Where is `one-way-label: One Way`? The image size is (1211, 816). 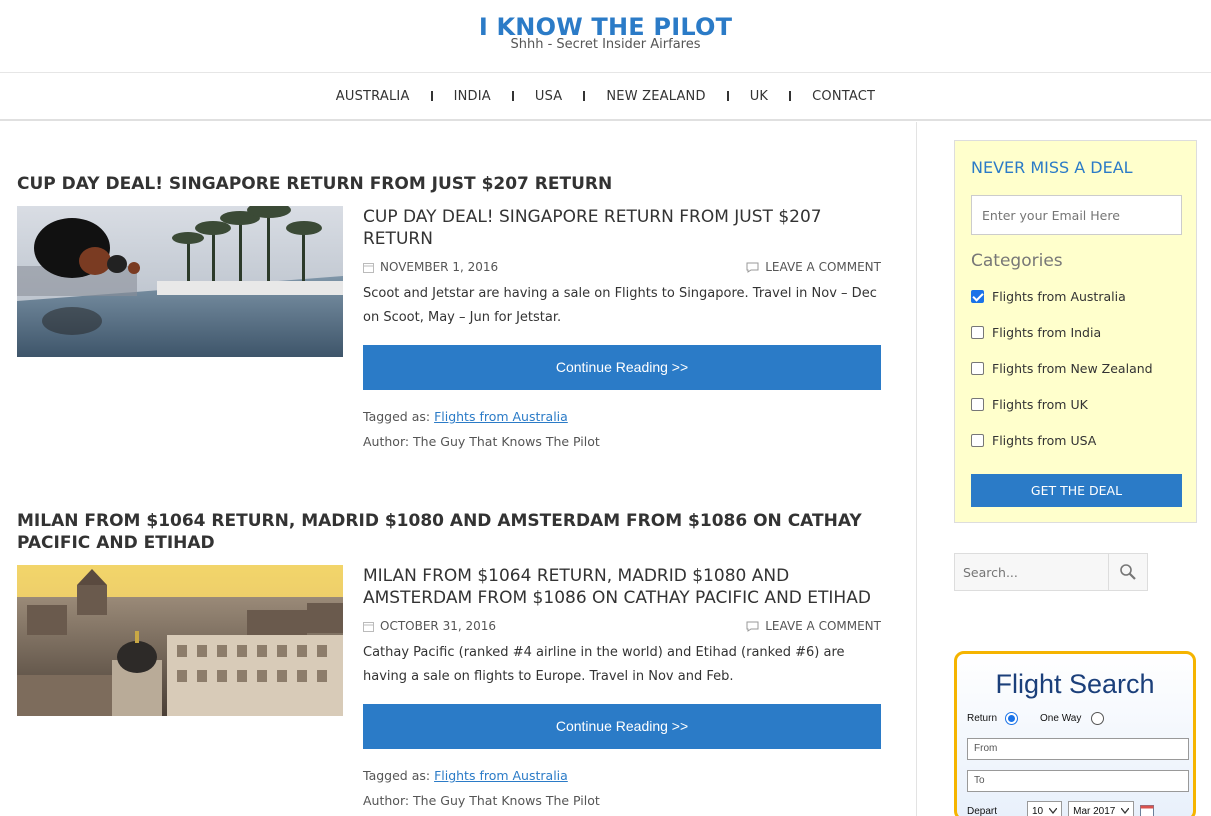 one-way-label: One Way is located at coordinates (1061, 718).